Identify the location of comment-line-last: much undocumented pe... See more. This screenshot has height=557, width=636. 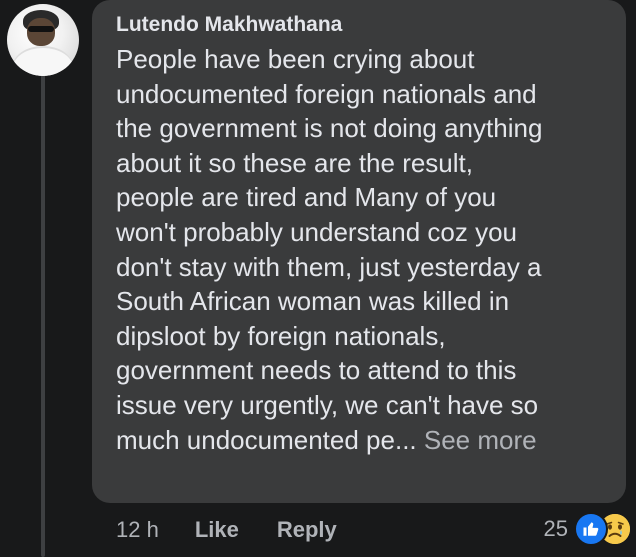
(364, 440).